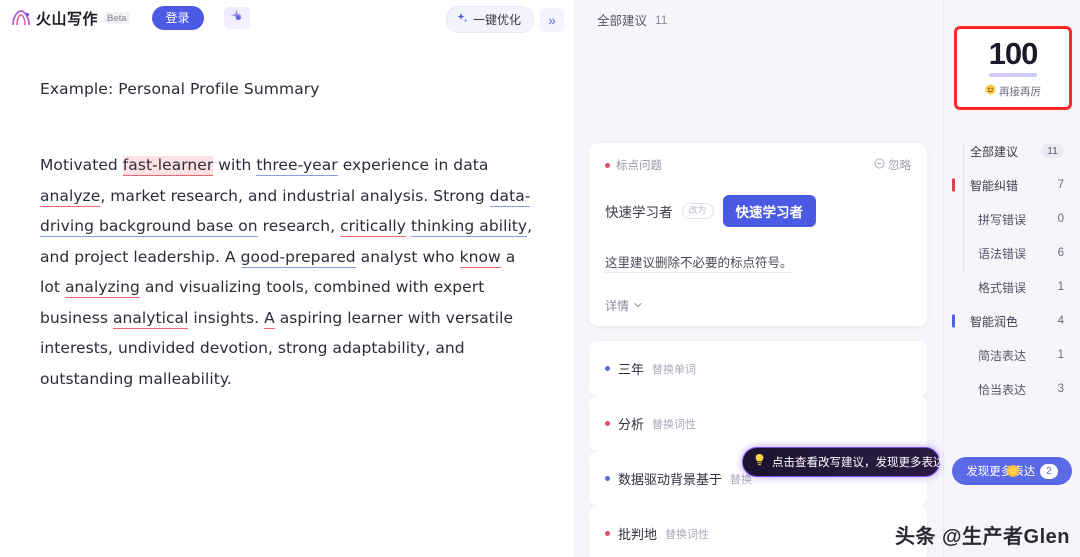 The image size is (1080, 557). Describe the element at coordinates (287, 18) in the screenshot. I see `app-header: 火山写作 Beta 登录 一键优化 »` at that location.